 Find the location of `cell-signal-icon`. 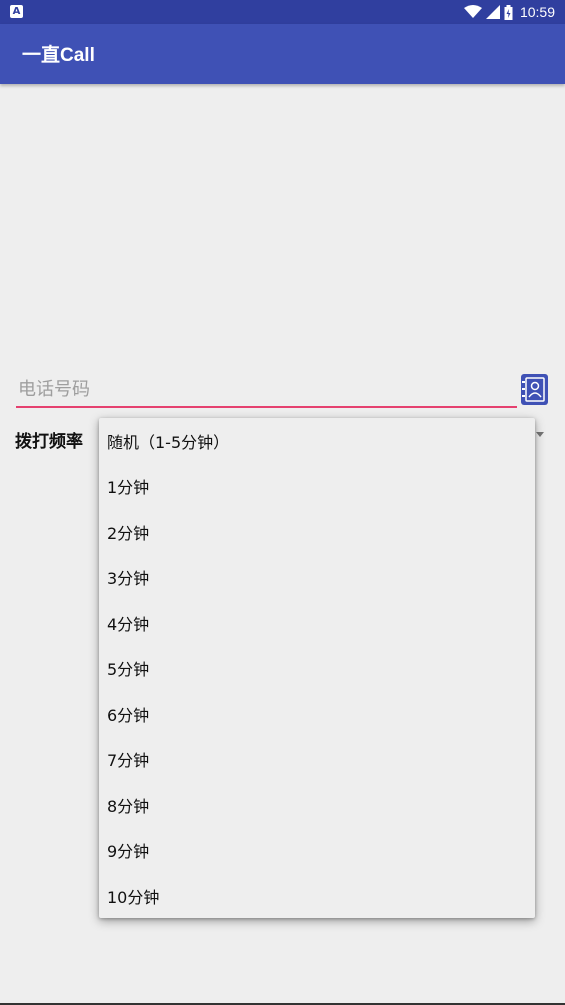

cell-signal-icon is located at coordinates (492, 12).